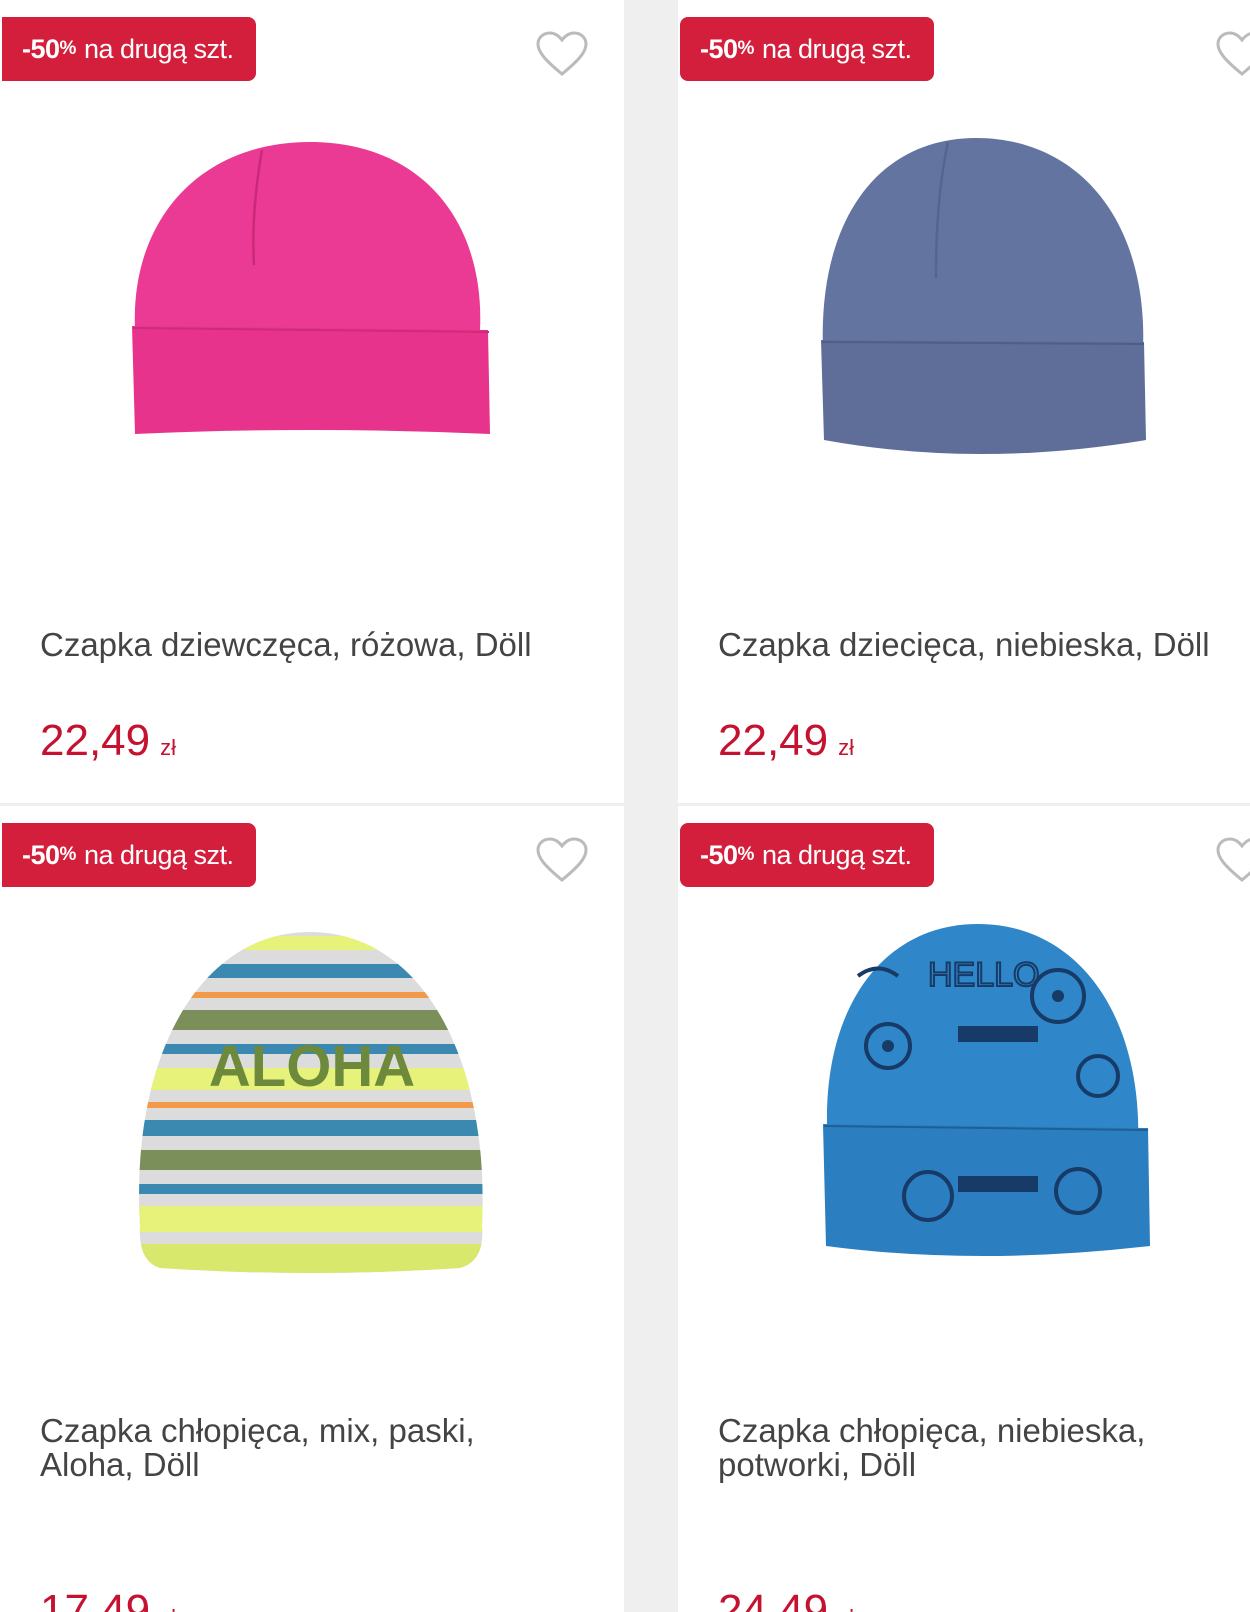  What do you see at coordinates (312, 1146) in the screenshot?
I see `striped-aloha-beanie-image: ALOHA` at bounding box center [312, 1146].